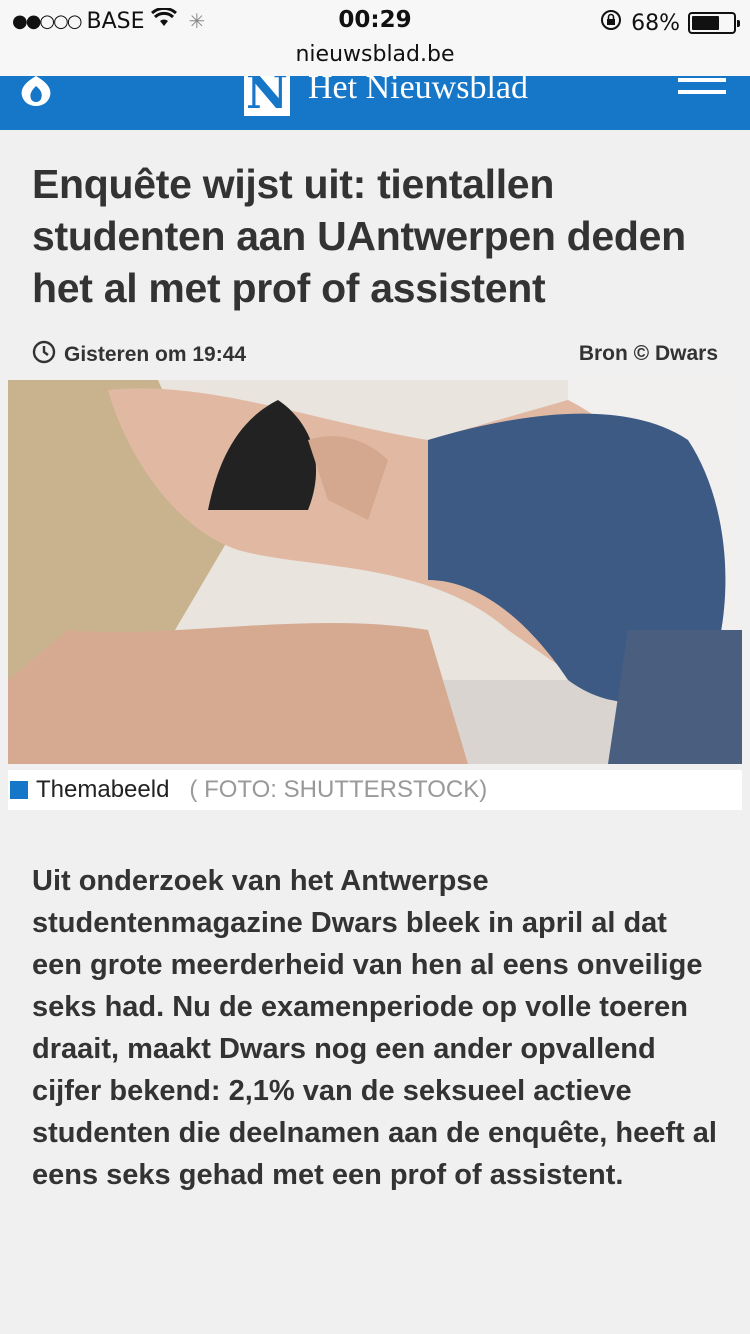 The width and height of the screenshot is (750, 1334). What do you see at coordinates (706, 23) in the screenshot?
I see `battery-level` at bounding box center [706, 23].